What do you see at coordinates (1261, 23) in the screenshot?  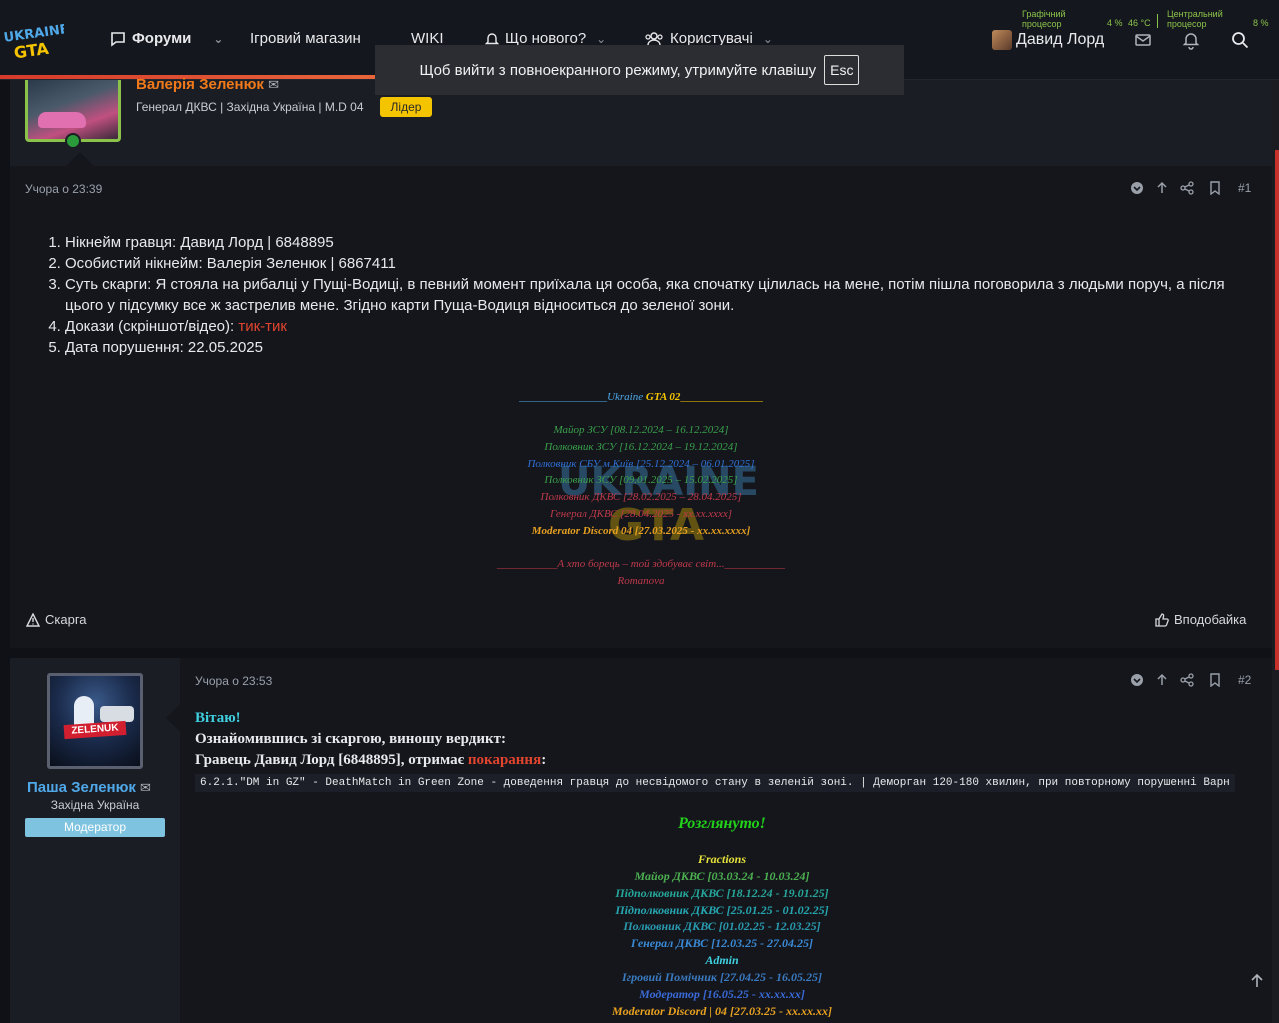 I see `cpu-load: 8 %` at bounding box center [1261, 23].